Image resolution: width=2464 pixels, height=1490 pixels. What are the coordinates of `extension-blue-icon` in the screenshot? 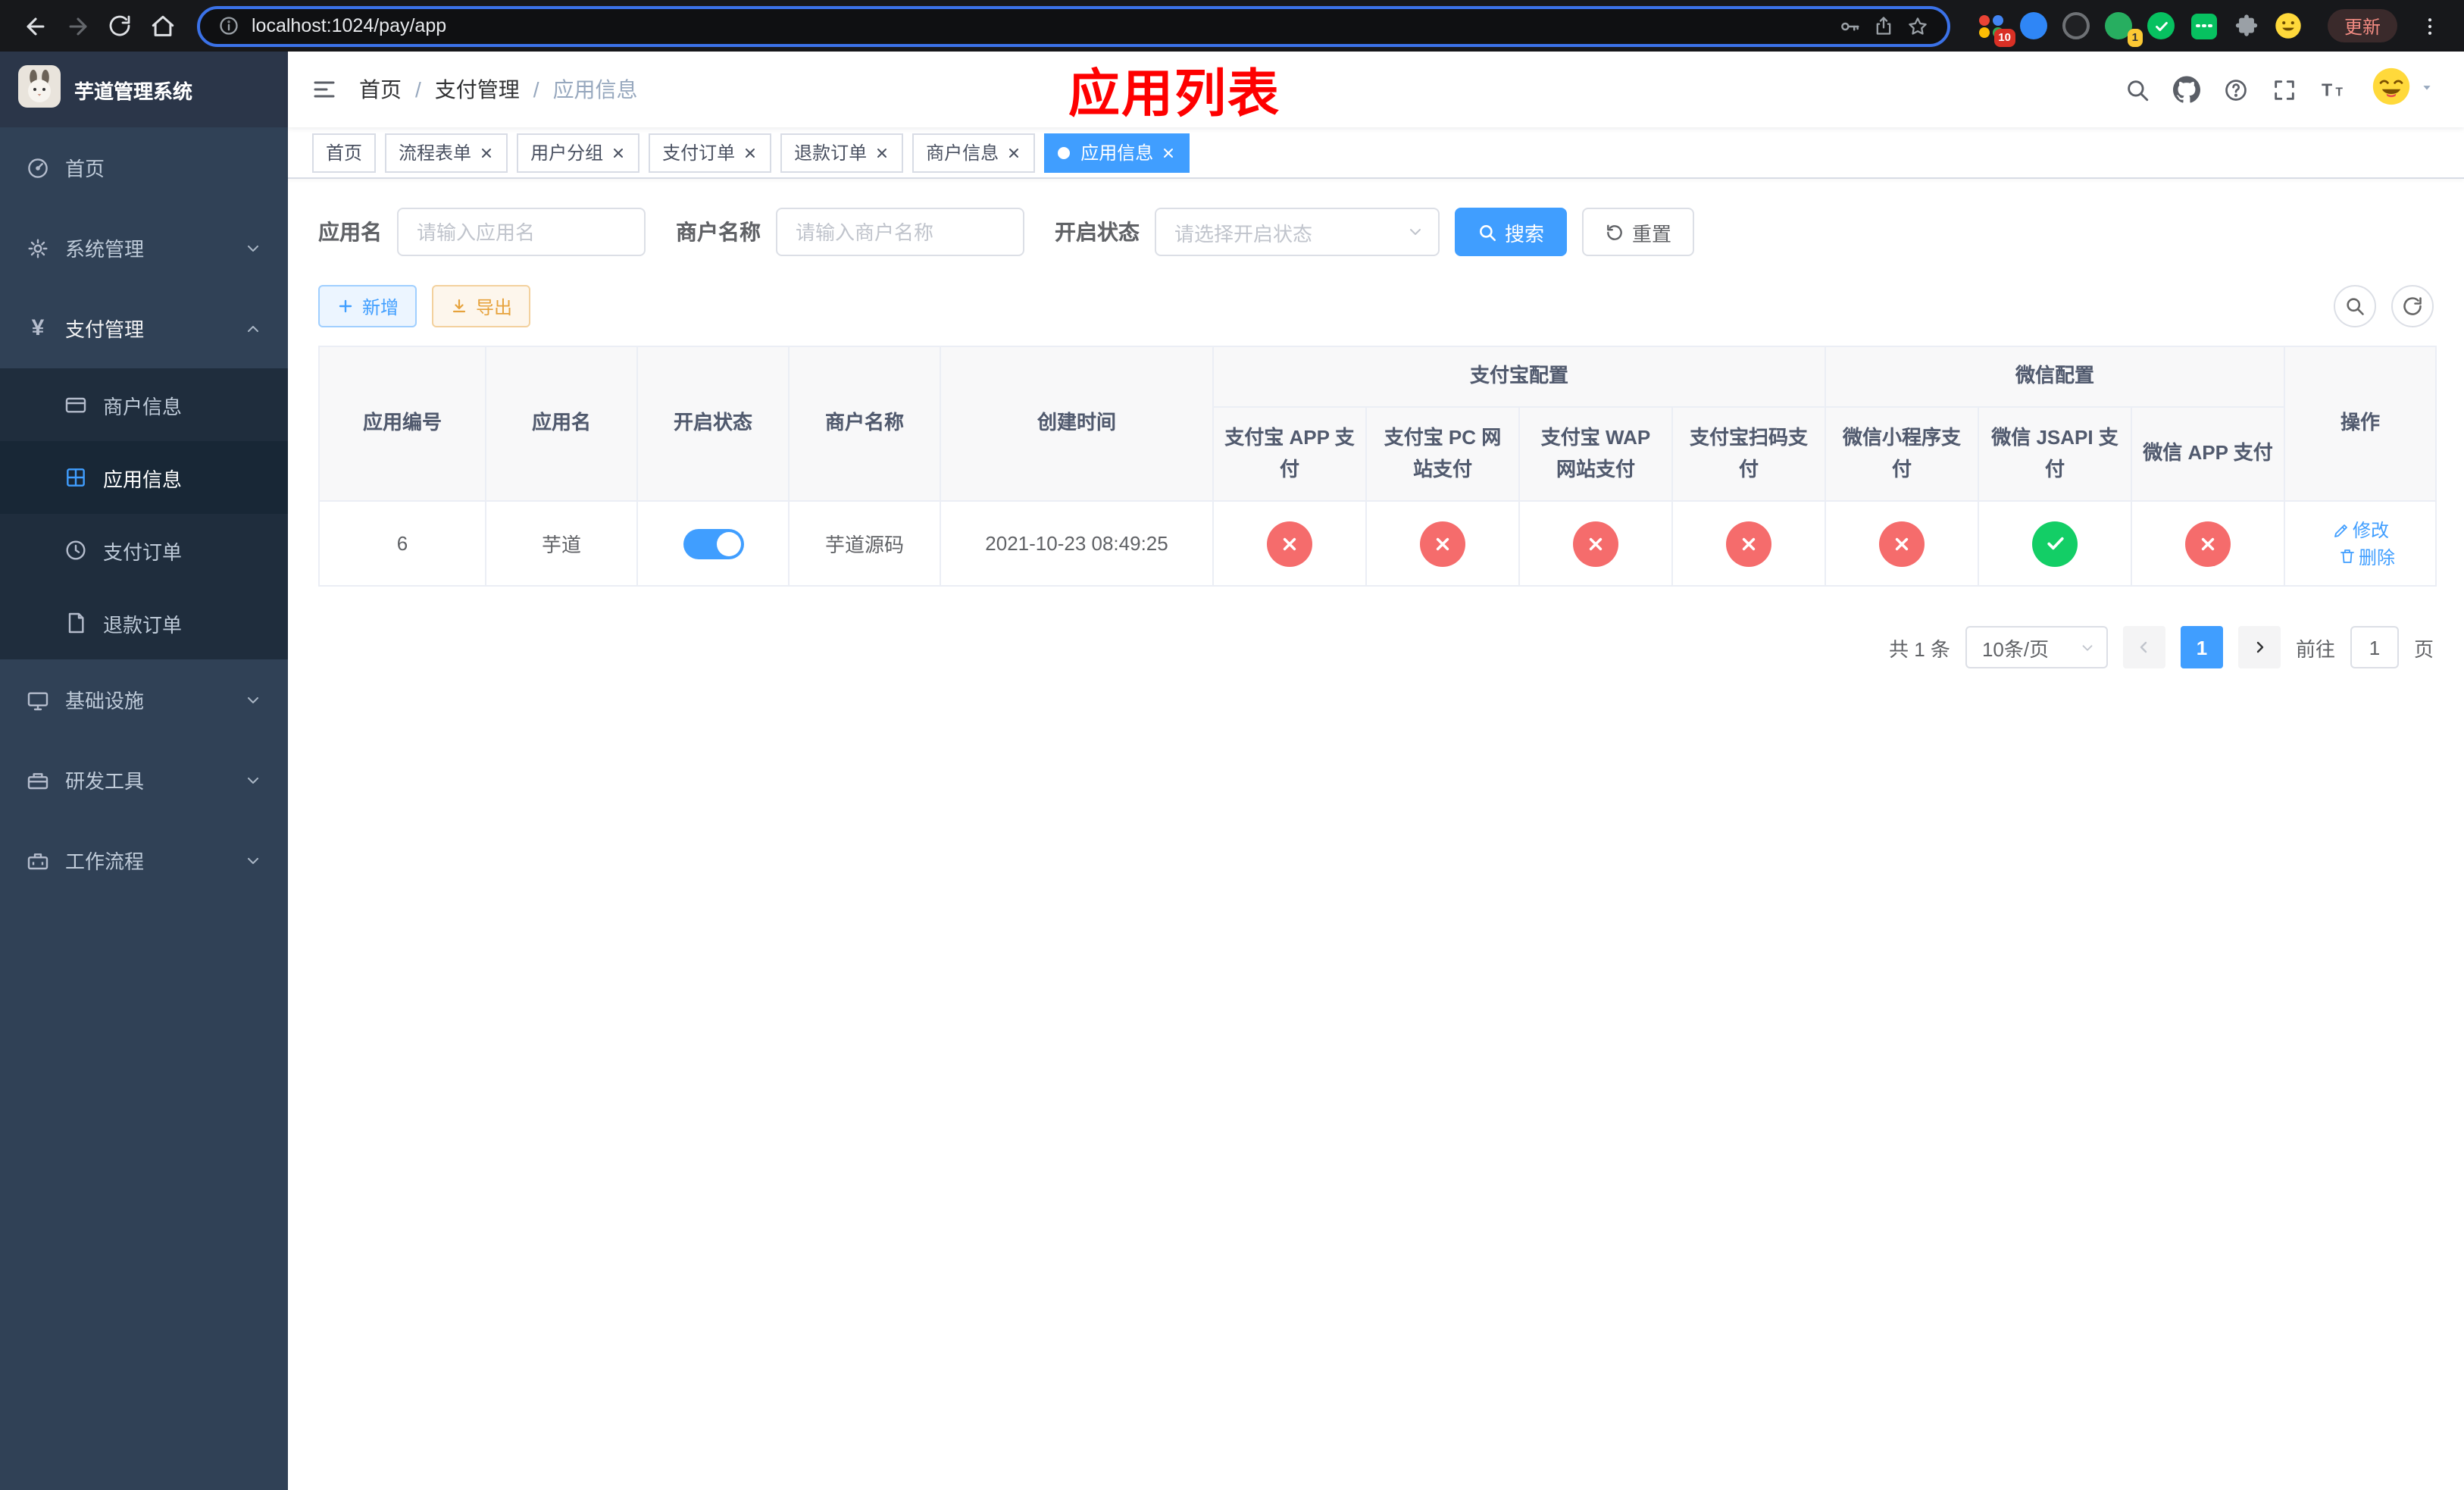 It's located at (2034, 26).